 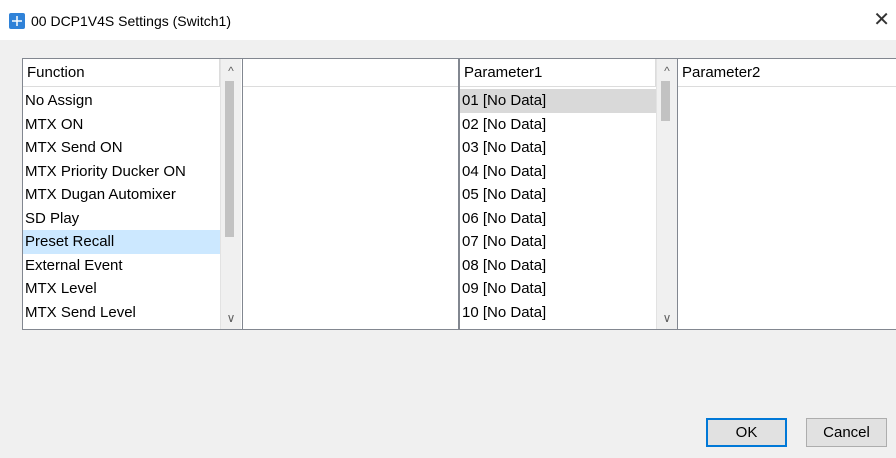 What do you see at coordinates (558, 289) in the screenshot?
I see `list-item: 09 [No Data]` at bounding box center [558, 289].